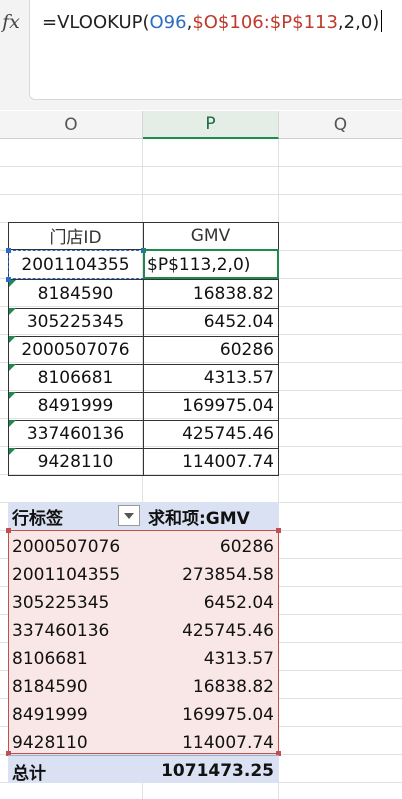 The width and height of the screenshot is (402, 799). What do you see at coordinates (71, 125) in the screenshot?
I see `column-header-o: O` at bounding box center [71, 125].